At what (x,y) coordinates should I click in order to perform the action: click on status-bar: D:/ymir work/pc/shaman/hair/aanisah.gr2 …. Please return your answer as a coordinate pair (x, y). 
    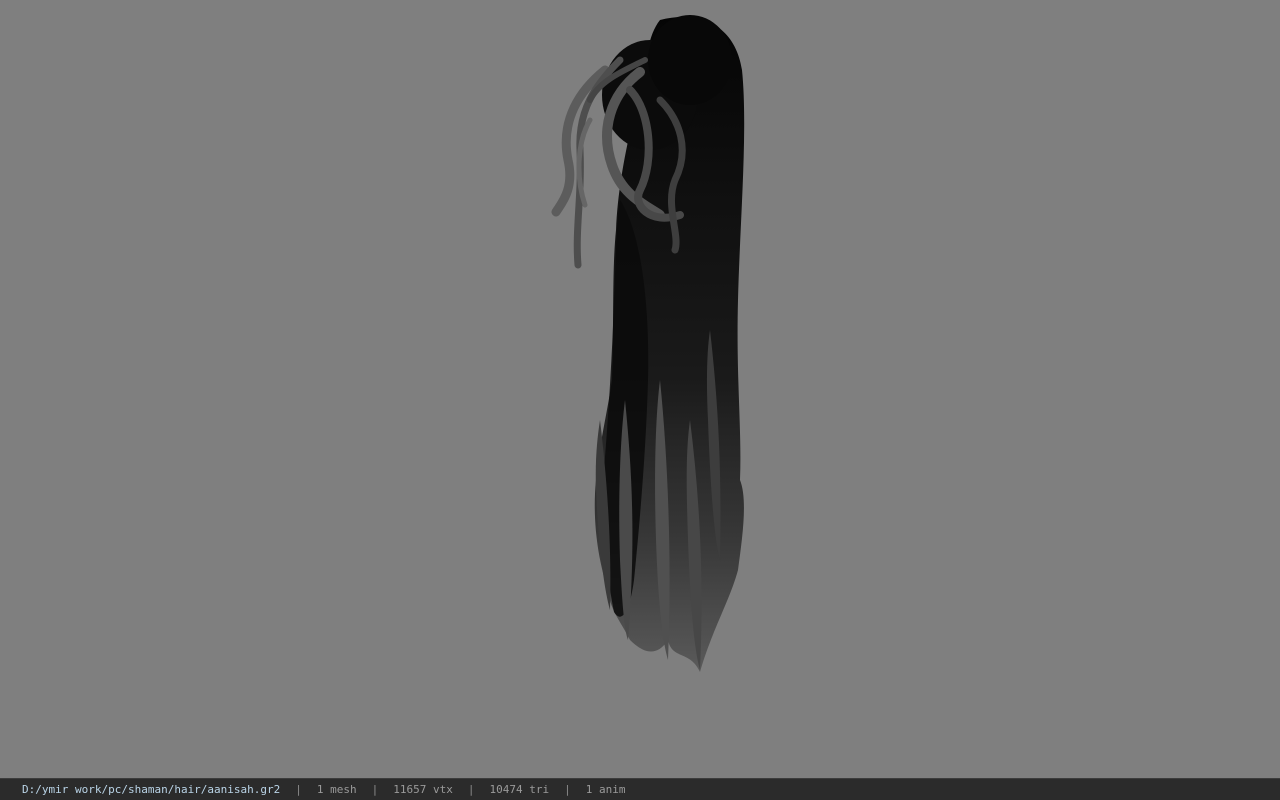
    Looking at the image, I should click on (640, 789).